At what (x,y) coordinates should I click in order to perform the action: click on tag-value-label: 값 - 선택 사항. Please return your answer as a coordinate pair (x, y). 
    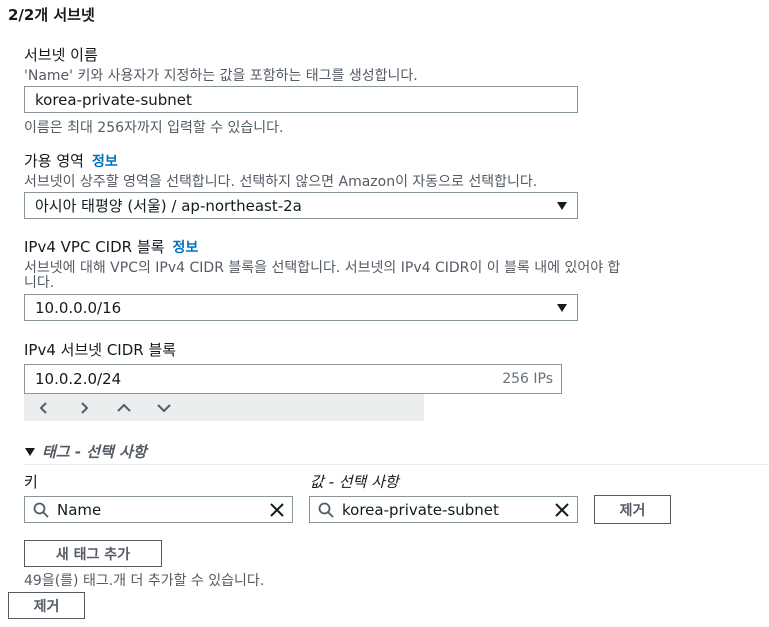
    Looking at the image, I should click on (354, 482).